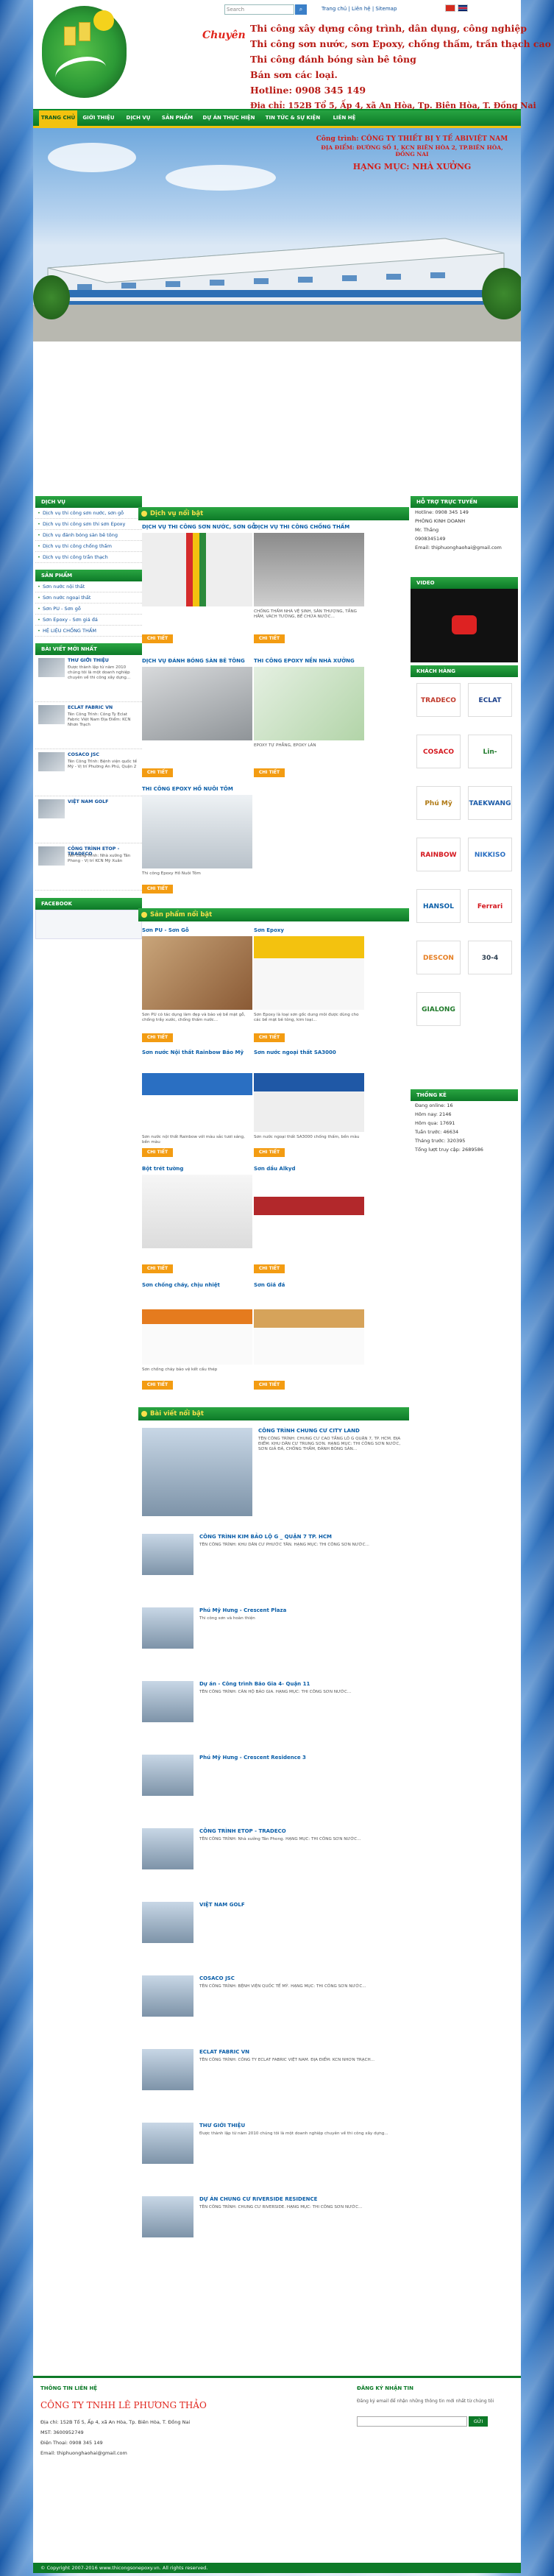 The width and height of the screenshot is (554, 2576). What do you see at coordinates (88, 925) in the screenshot?
I see `facebook-widget` at bounding box center [88, 925].